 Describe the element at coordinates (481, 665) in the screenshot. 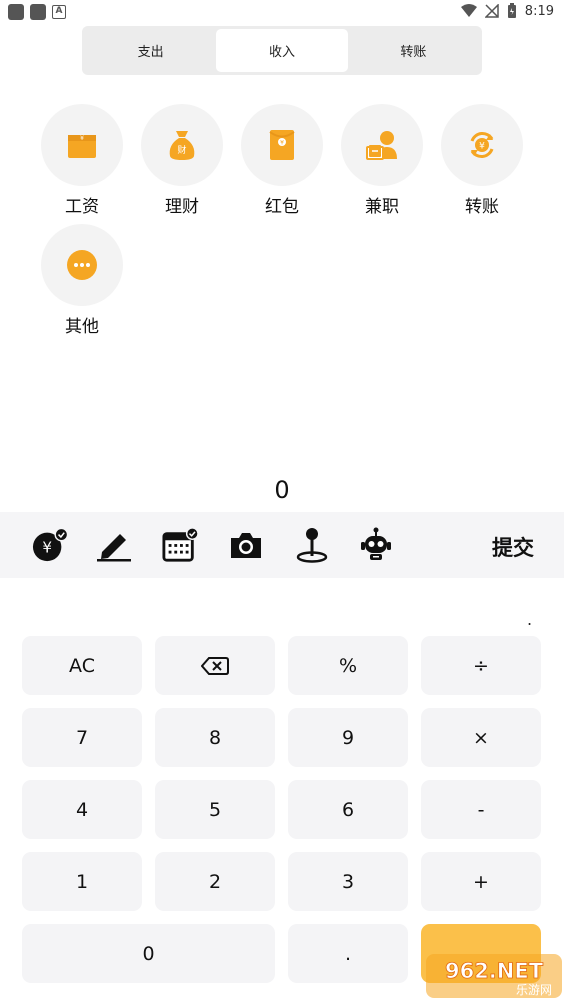

I see `key-divide: ÷` at that location.